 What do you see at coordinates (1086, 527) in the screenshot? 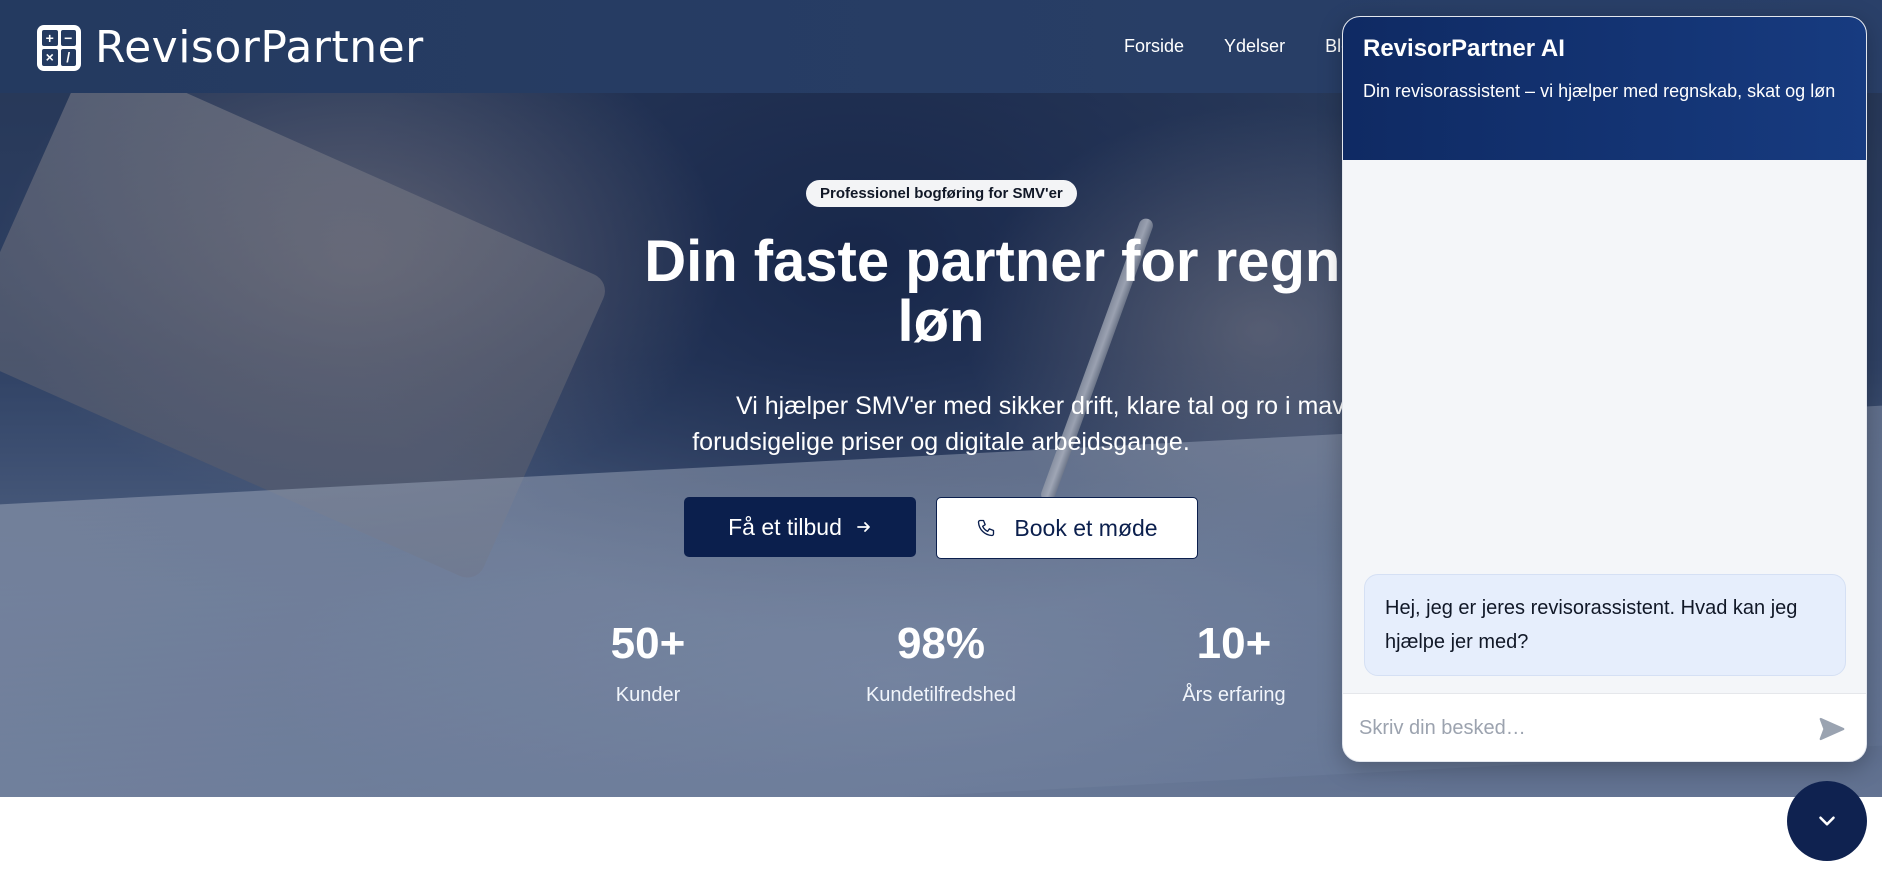
I see `book-meeting-label: Book et møde` at bounding box center [1086, 527].